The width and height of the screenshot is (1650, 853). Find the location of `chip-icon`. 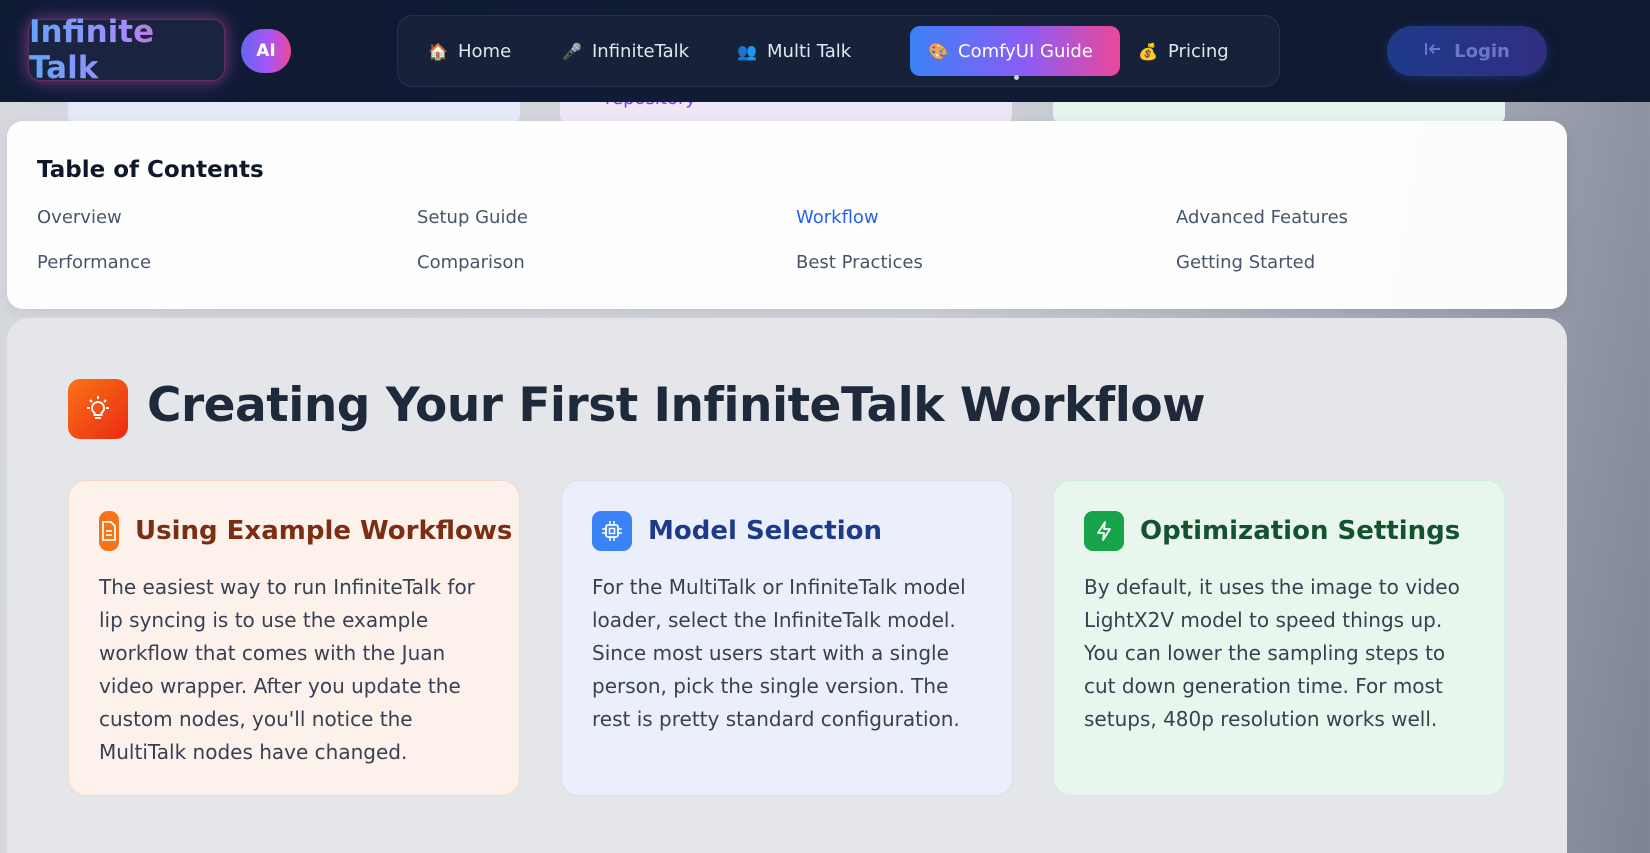

chip-icon is located at coordinates (612, 531).